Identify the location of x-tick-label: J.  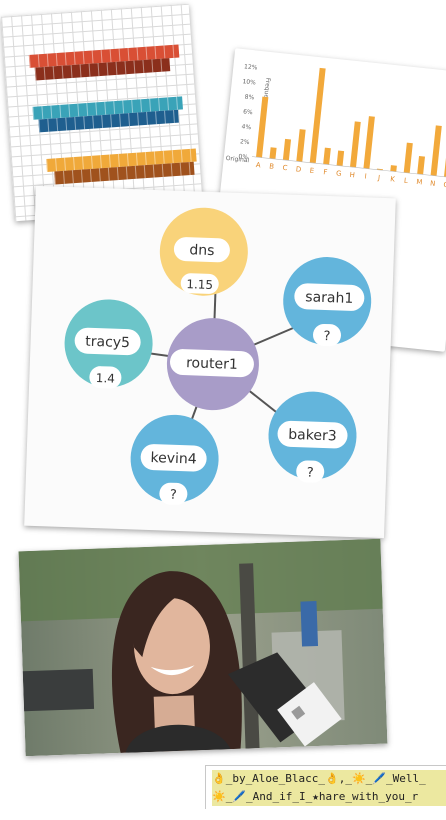
(379, 178).